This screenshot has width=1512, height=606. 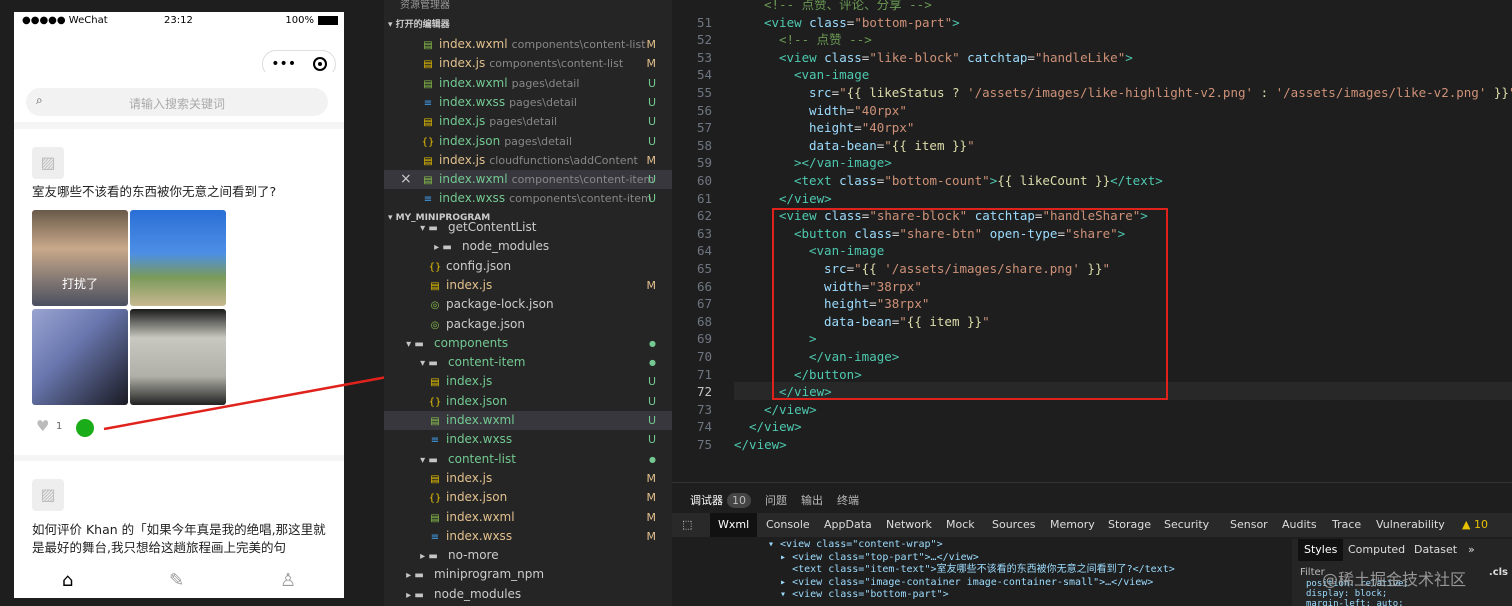 I want to click on file-name: index.wxml, so click(x=480, y=516).